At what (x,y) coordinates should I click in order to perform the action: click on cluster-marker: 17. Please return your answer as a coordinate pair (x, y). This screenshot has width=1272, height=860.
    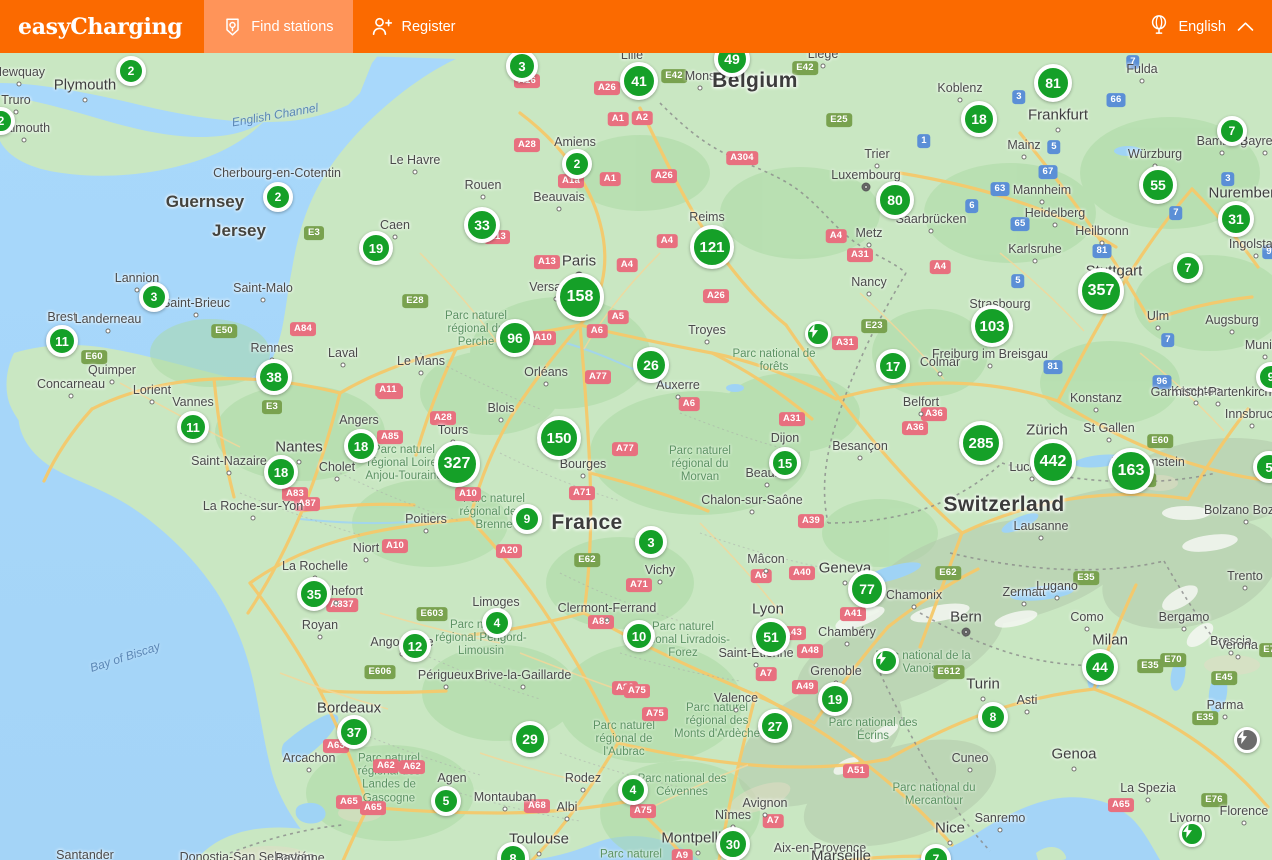
    Looking at the image, I should click on (893, 366).